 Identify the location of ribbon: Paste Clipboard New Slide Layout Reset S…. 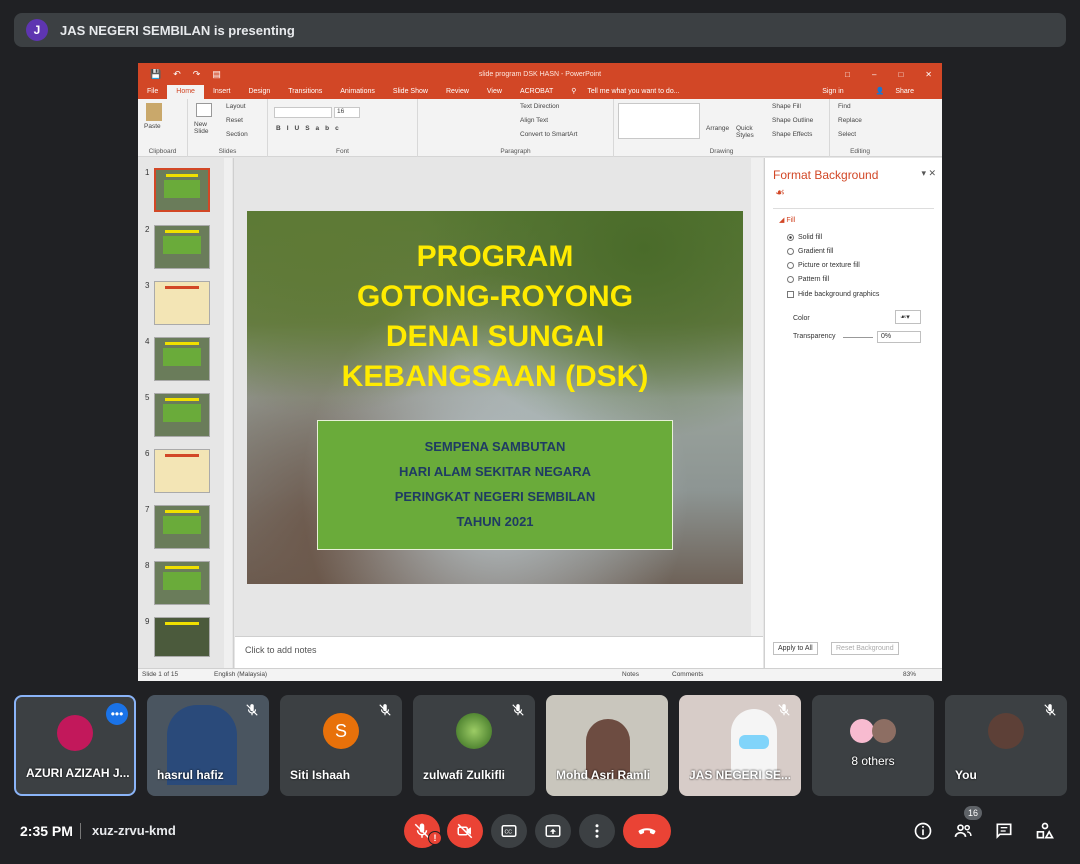
(540, 128).